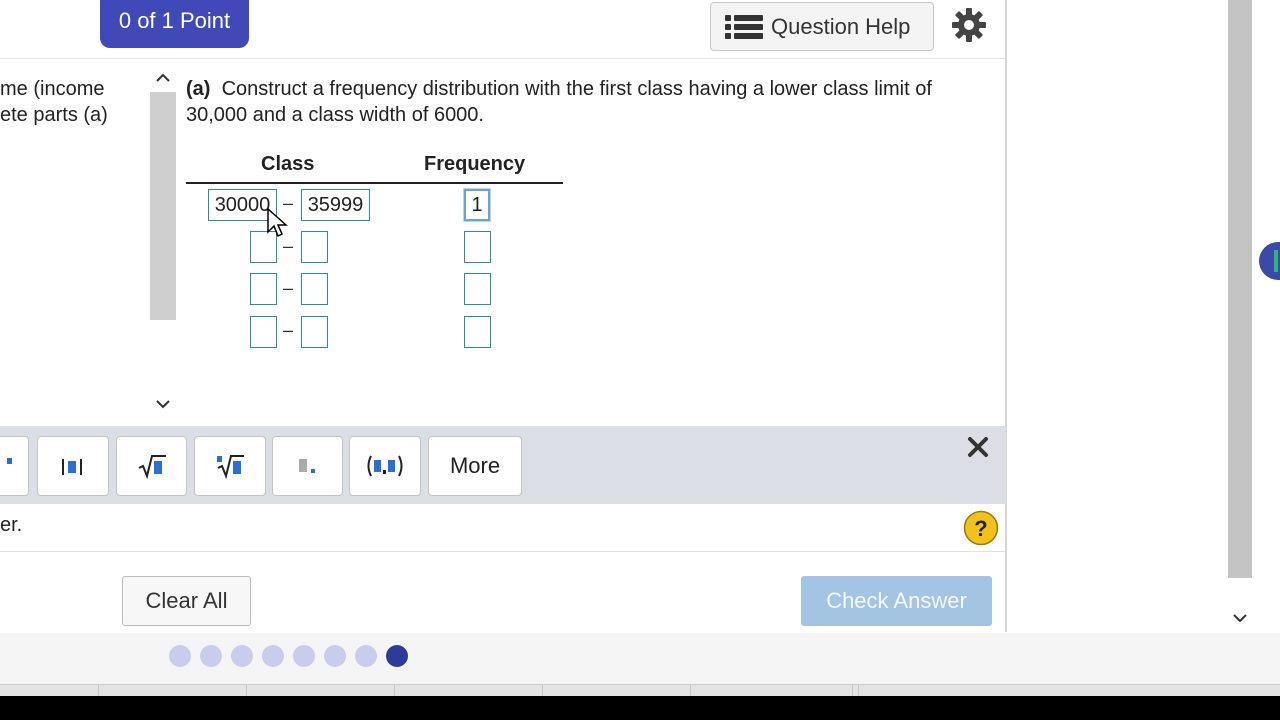 Image resolution: width=1280 pixels, height=720 pixels. I want to click on palette-more-label: More, so click(475, 465).